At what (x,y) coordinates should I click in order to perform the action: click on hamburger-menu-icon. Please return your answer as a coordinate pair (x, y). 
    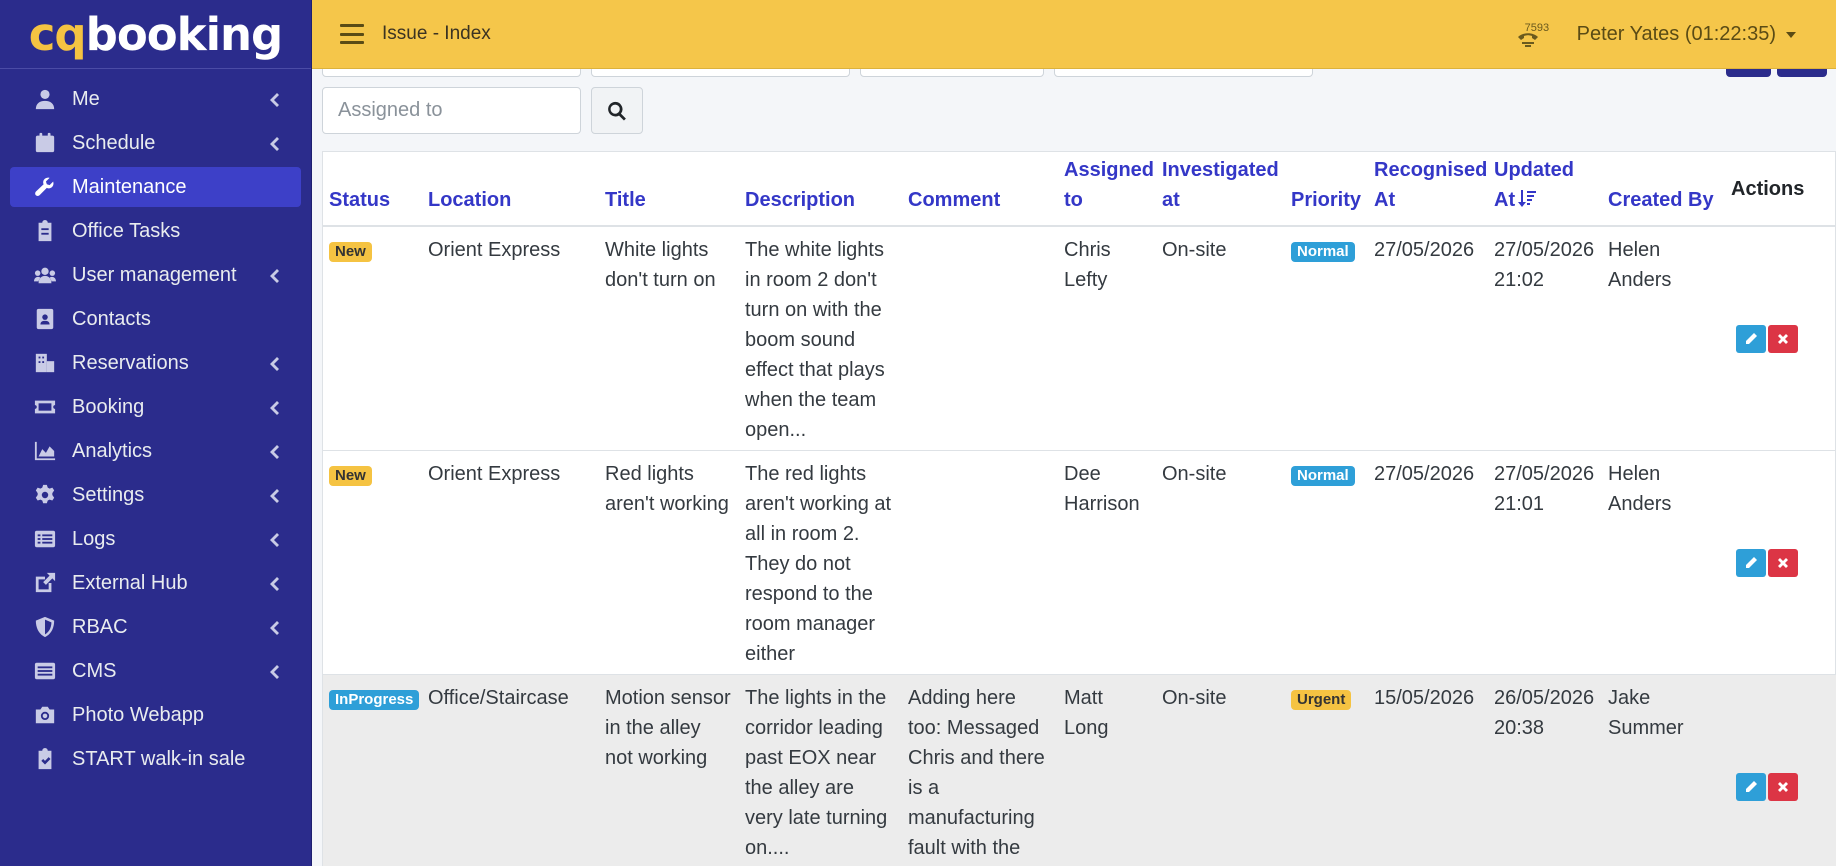
    Looking at the image, I should click on (352, 34).